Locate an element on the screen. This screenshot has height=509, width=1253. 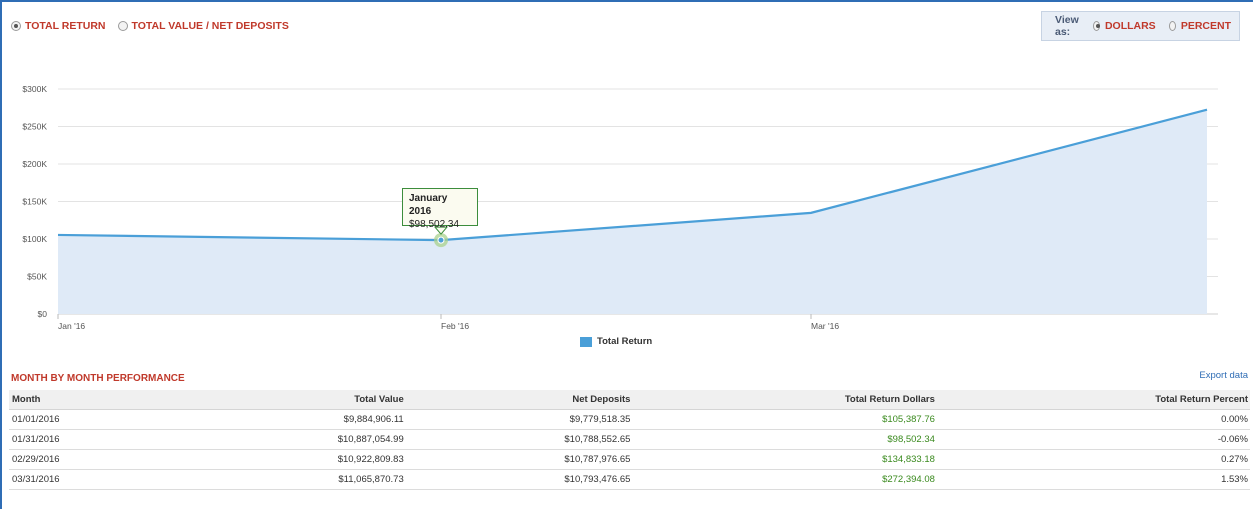
view-as-panel: View as: DOLLARS PERCENT is located at coordinates (1140, 26).